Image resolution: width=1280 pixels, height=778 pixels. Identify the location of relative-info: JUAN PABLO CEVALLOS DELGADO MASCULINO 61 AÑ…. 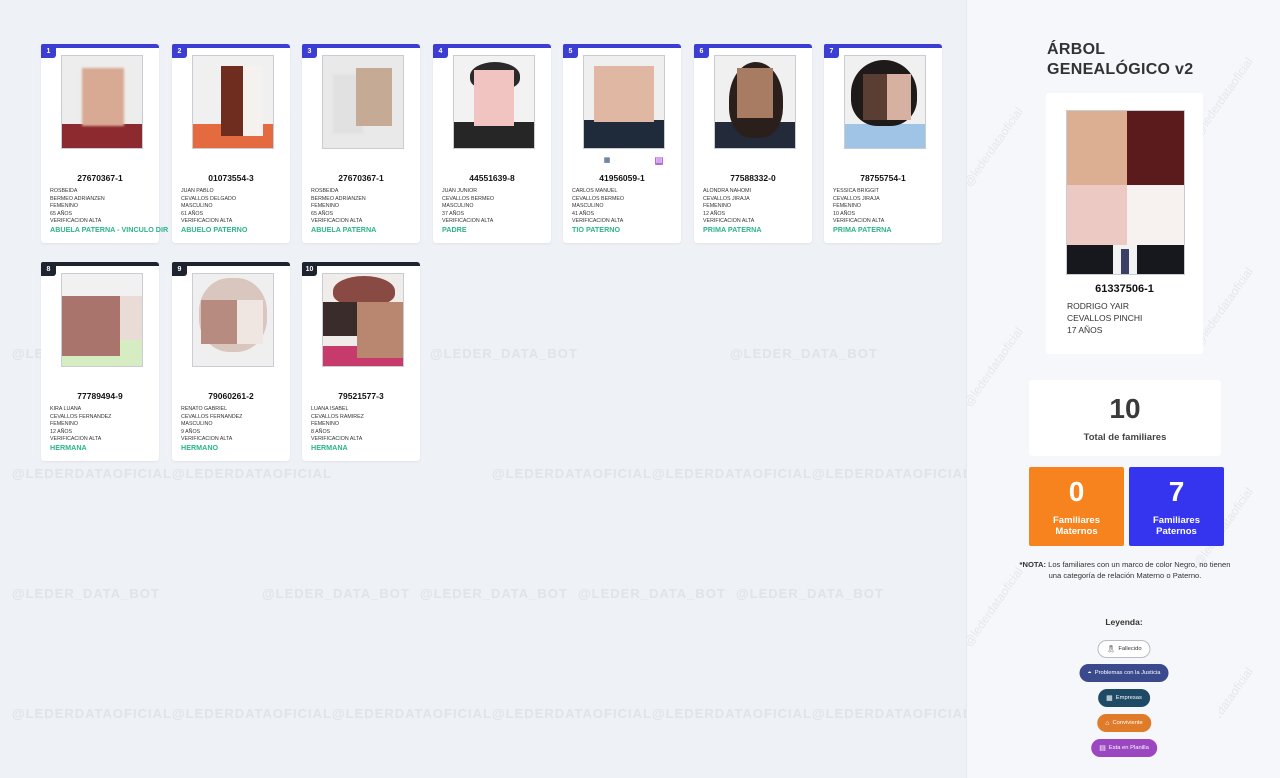
(208, 206).